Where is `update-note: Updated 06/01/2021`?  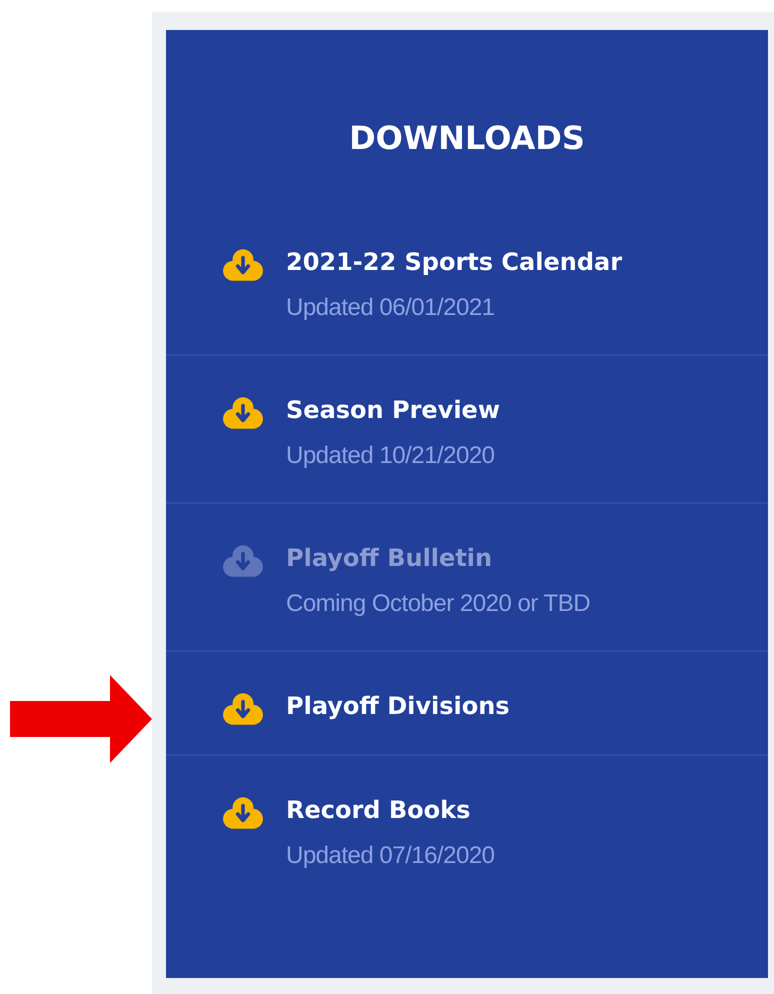 update-note: Updated 06/01/2021 is located at coordinates (390, 308).